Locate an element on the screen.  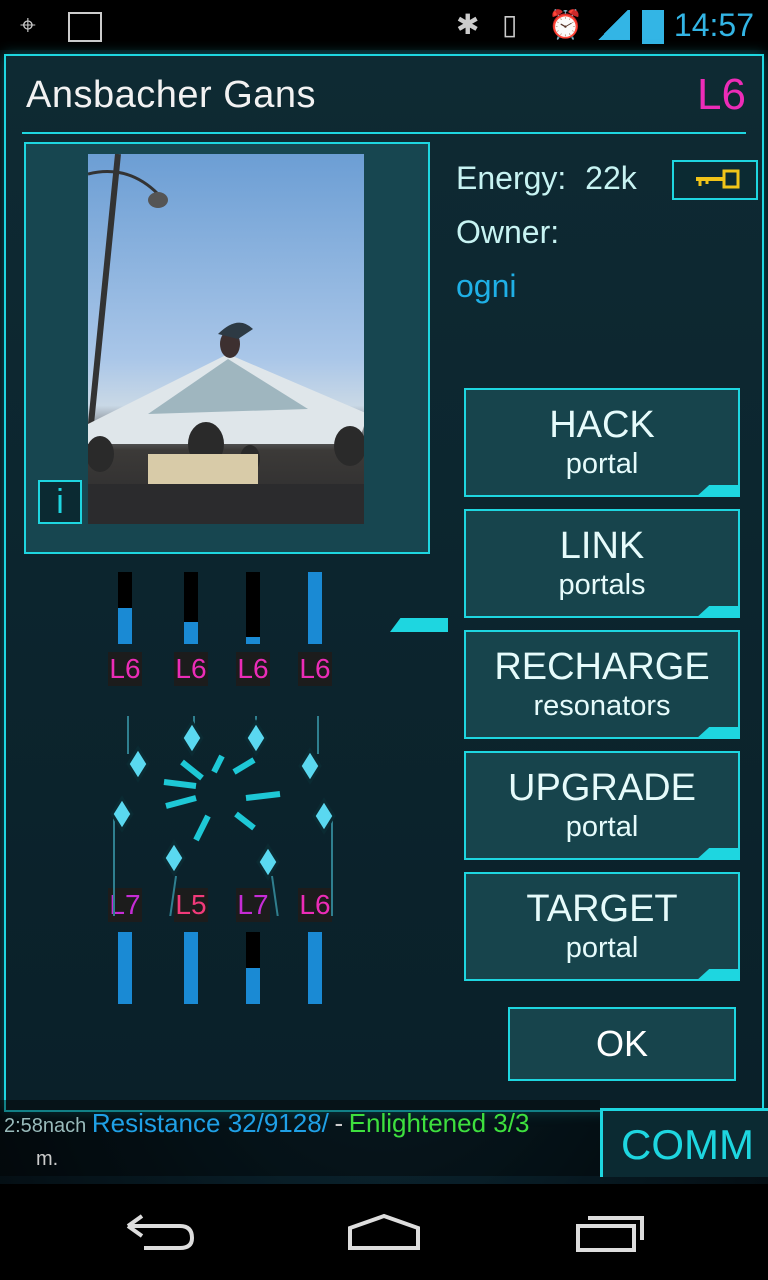
resonator-bottom-3-energy-bar is located at coordinates (253, 968).